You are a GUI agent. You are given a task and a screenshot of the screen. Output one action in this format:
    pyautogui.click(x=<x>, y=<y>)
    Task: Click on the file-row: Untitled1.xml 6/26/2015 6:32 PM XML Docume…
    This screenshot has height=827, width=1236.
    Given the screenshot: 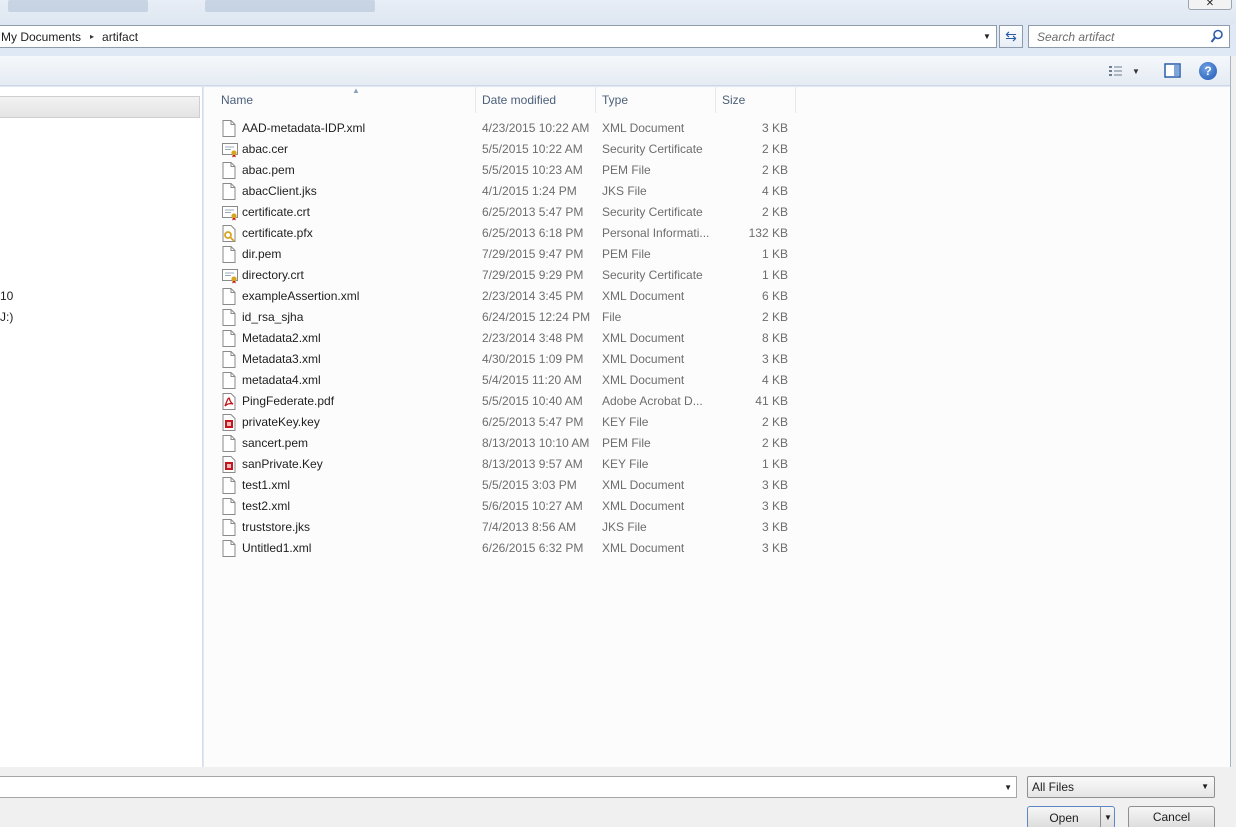 What is the action you would take?
    pyautogui.click(x=508, y=548)
    